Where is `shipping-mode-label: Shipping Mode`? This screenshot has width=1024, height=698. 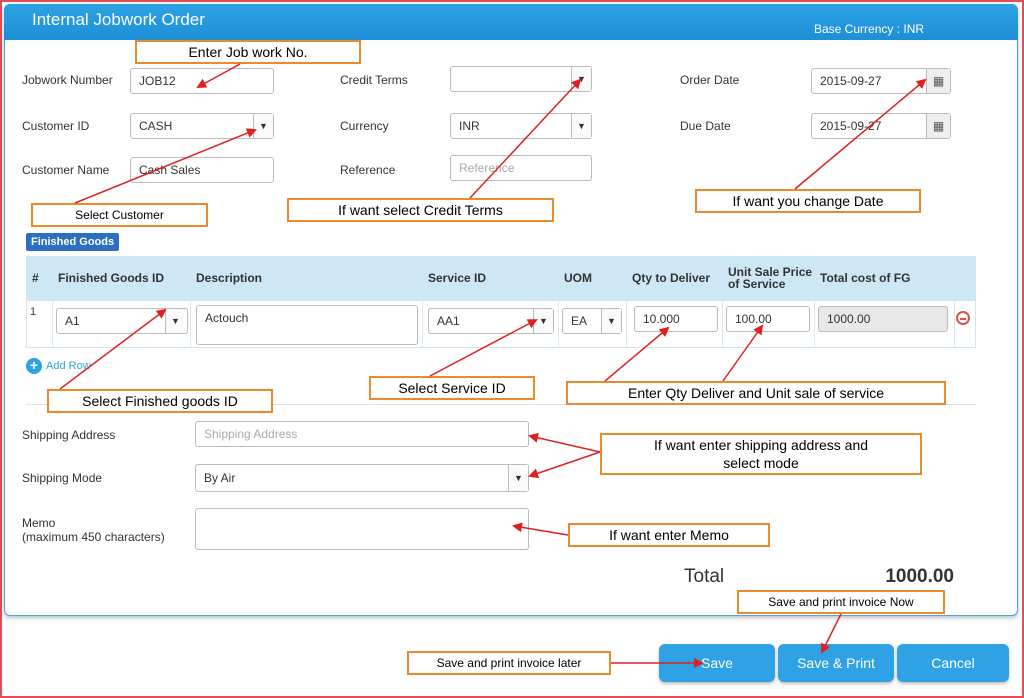 shipping-mode-label: Shipping Mode is located at coordinates (62, 478).